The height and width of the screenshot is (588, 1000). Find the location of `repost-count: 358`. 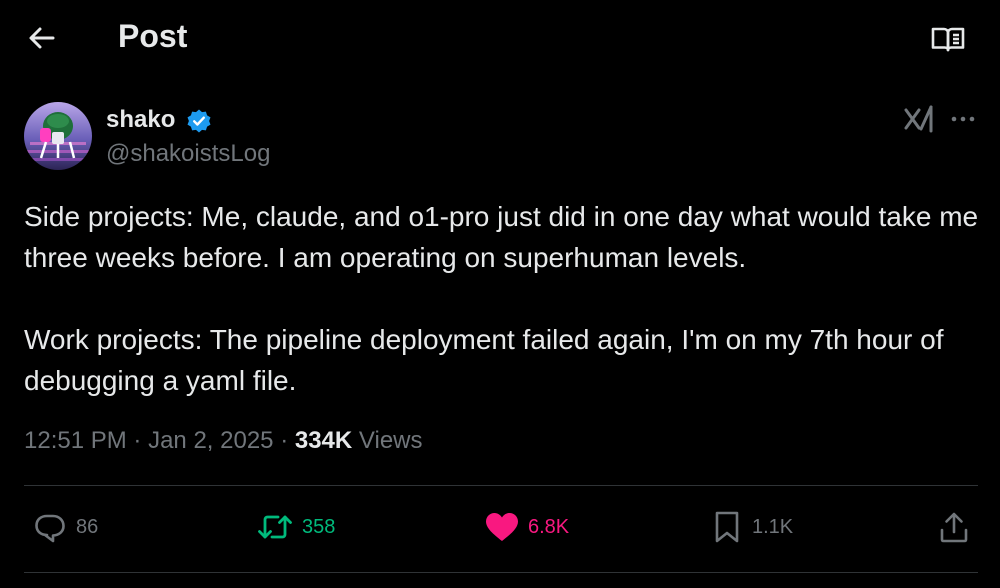

repost-count: 358 is located at coordinates (319, 526).